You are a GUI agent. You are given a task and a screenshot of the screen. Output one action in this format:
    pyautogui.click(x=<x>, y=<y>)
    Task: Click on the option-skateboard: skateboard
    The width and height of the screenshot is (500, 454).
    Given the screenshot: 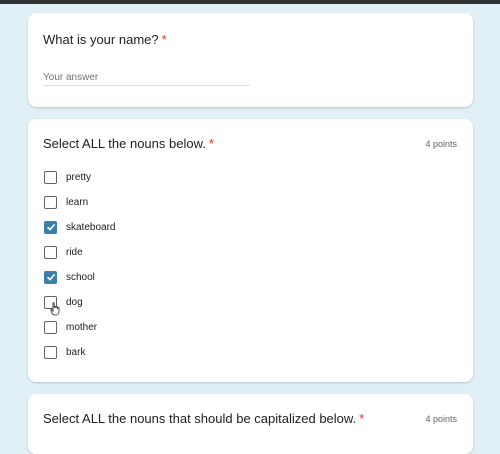 What is the action you would take?
    pyautogui.click(x=144, y=227)
    